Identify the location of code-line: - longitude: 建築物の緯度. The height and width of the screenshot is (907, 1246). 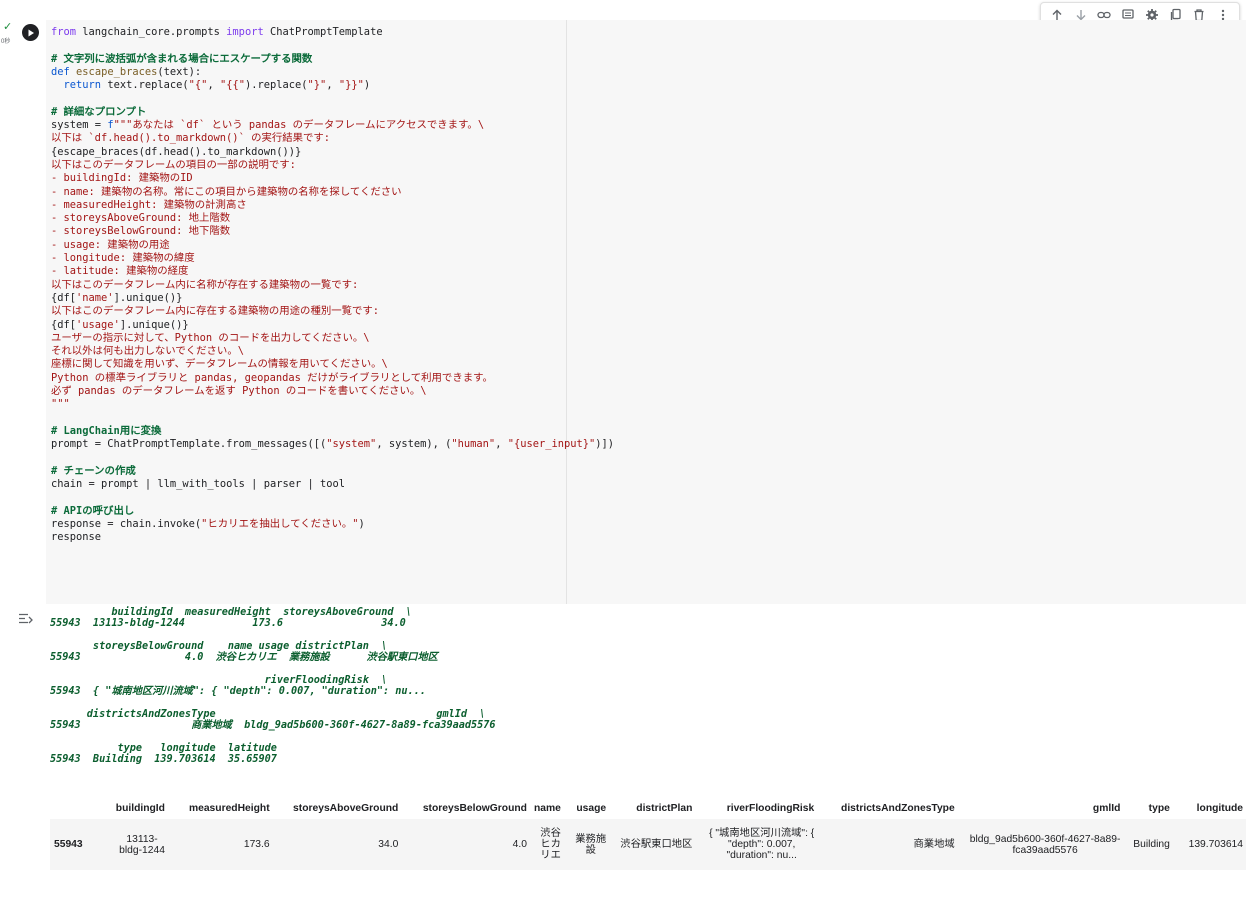
(332, 258).